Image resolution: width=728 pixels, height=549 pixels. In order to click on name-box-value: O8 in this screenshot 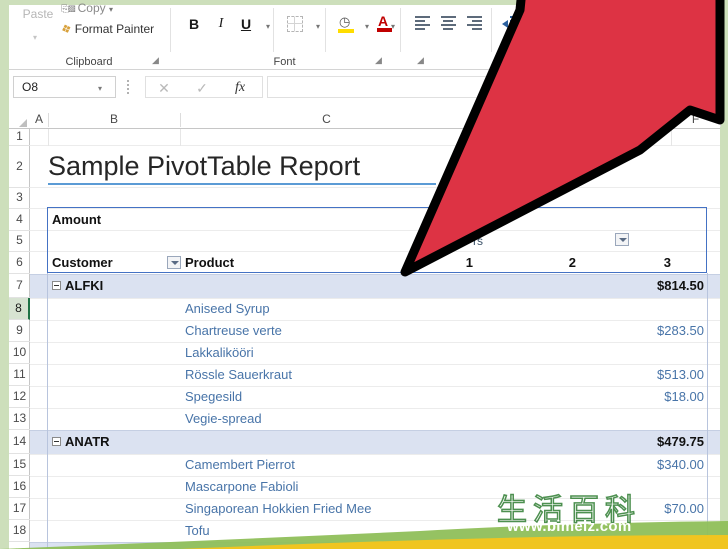, I will do `click(30, 87)`.